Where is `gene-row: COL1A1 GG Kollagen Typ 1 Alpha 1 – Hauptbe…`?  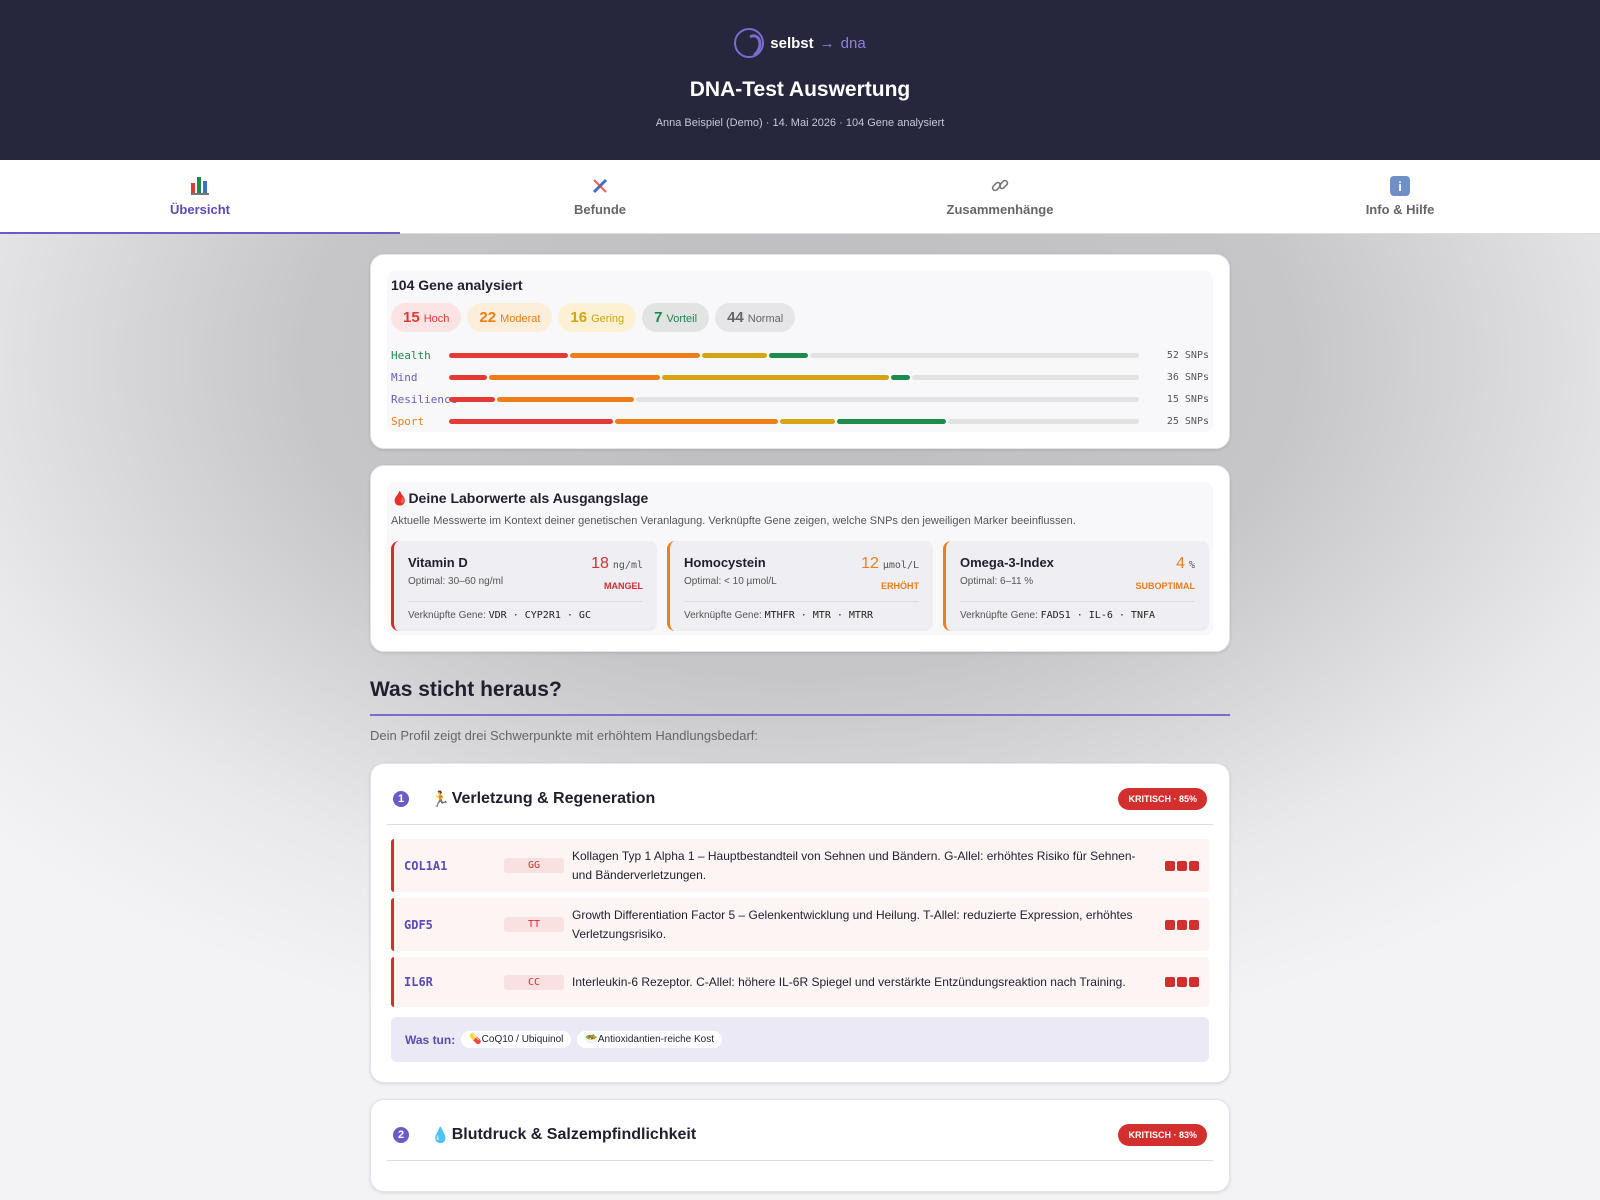 gene-row: COL1A1 GG Kollagen Typ 1 Alpha 1 – Hauptbe… is located at coordinates (800, 866).